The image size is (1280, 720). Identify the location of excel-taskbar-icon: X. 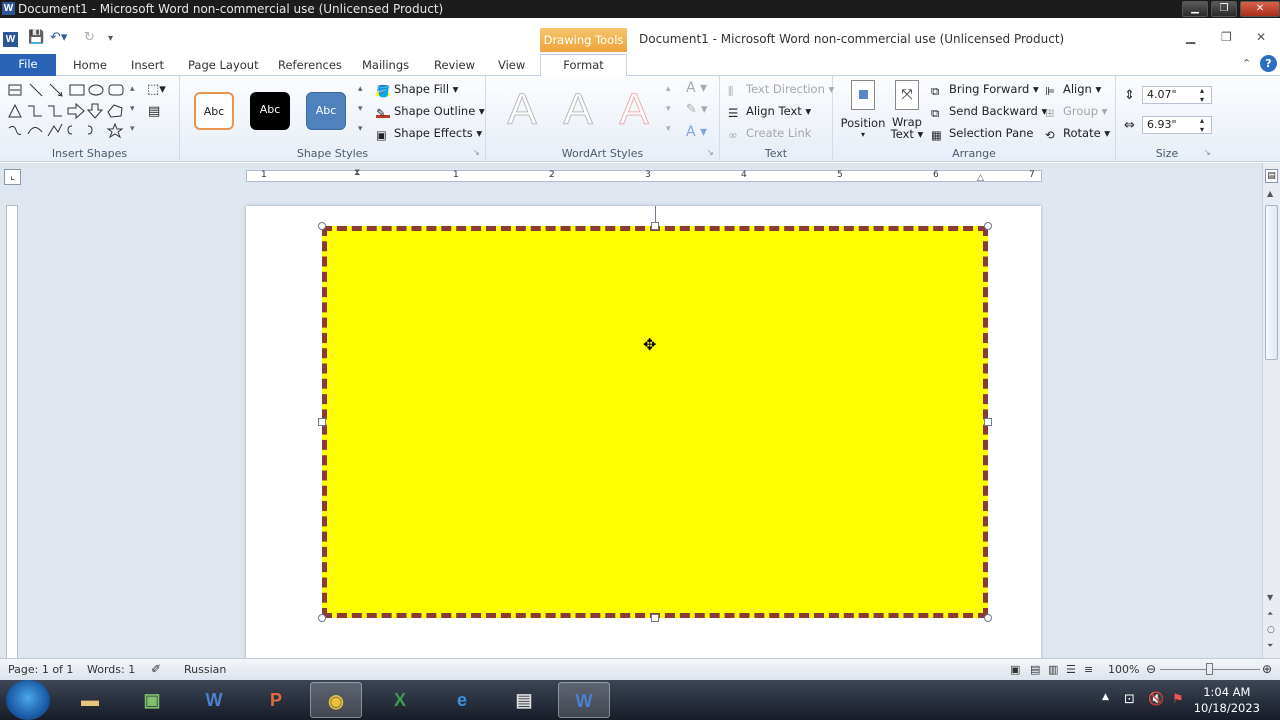
(400, 700).